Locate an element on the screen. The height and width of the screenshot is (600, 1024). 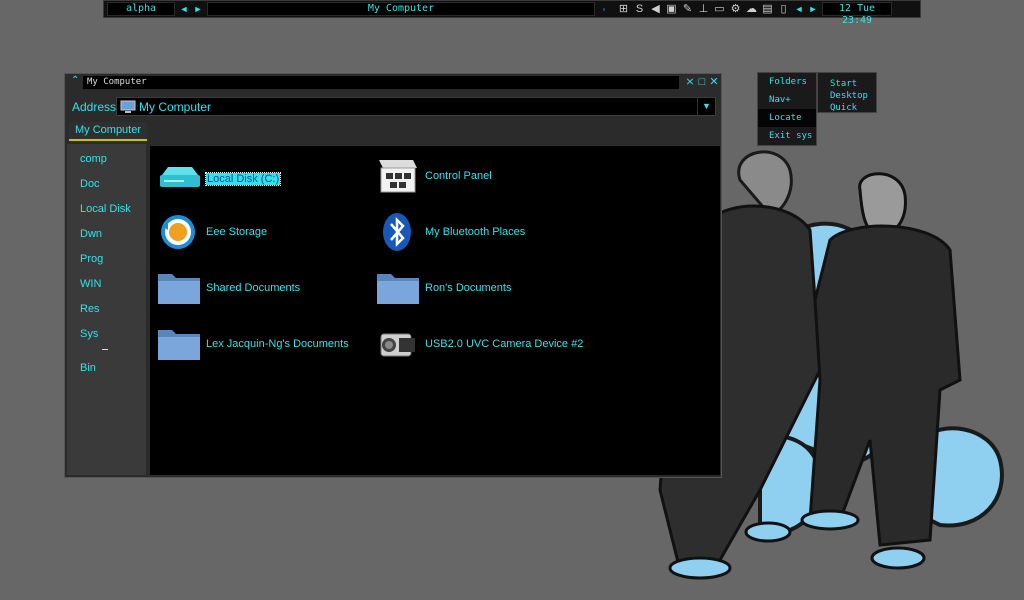
address-bar: My Computer ▼ is located at coordinates (416, 106).